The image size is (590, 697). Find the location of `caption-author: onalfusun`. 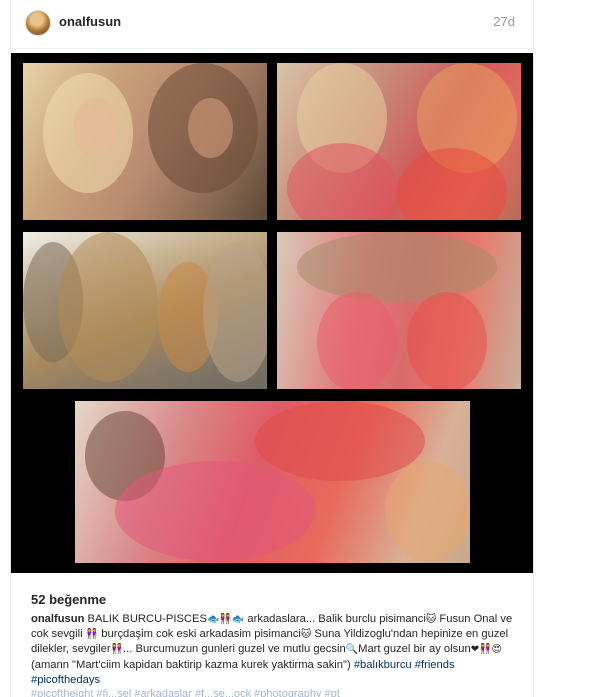

caption-author: onalfusun is located at coordinates (57, 619).